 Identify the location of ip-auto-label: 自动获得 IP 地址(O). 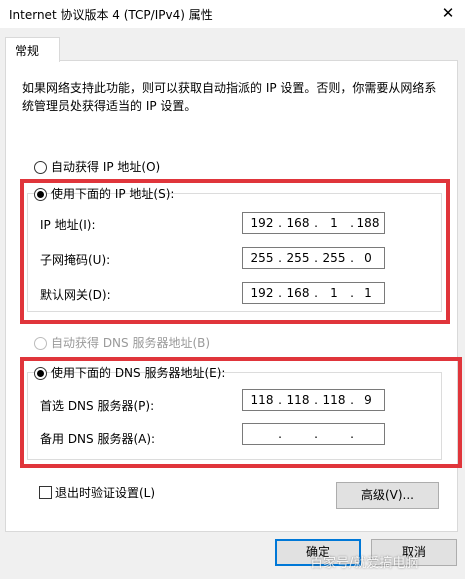
(106, 167).